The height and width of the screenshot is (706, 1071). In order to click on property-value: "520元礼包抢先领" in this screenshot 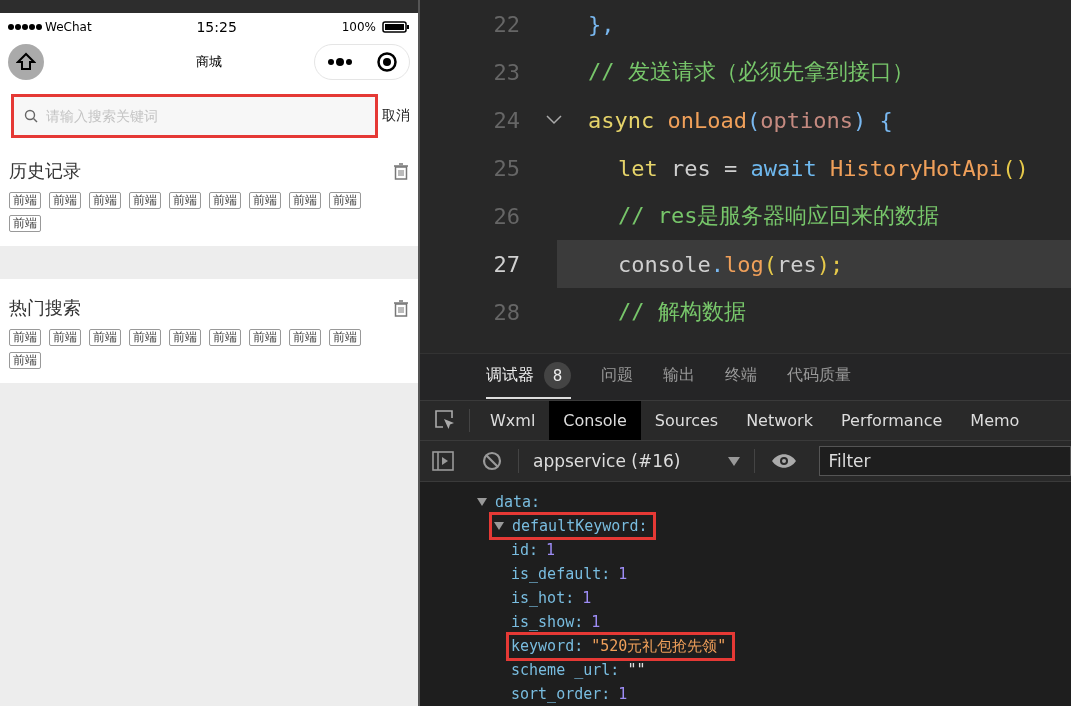, I will do `click(659, 646)`.